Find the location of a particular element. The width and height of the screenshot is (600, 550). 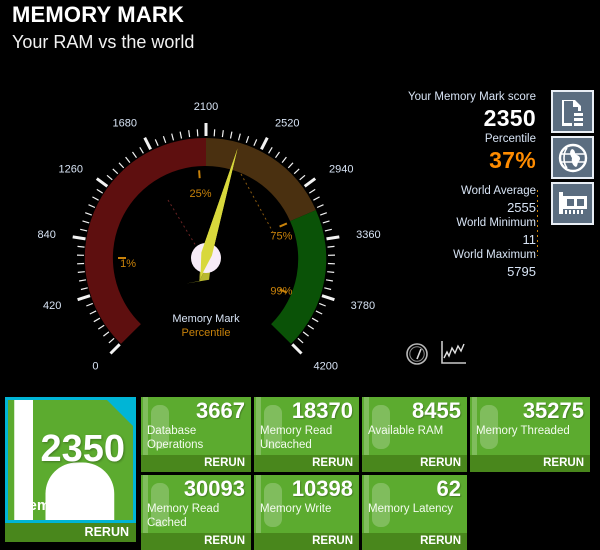

tile-label: Memory Mark is located at coordinates (64, 505).